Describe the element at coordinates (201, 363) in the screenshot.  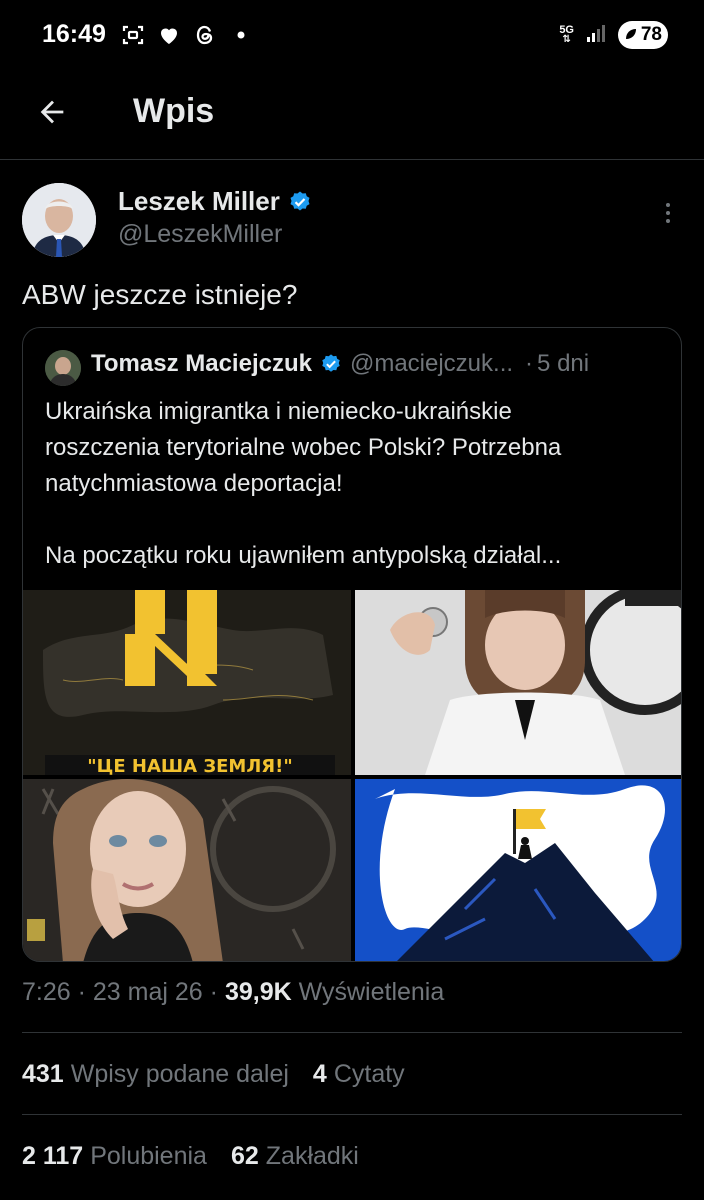
I see `quoted-author-name: Tomasz Maciejczuk` at that location.